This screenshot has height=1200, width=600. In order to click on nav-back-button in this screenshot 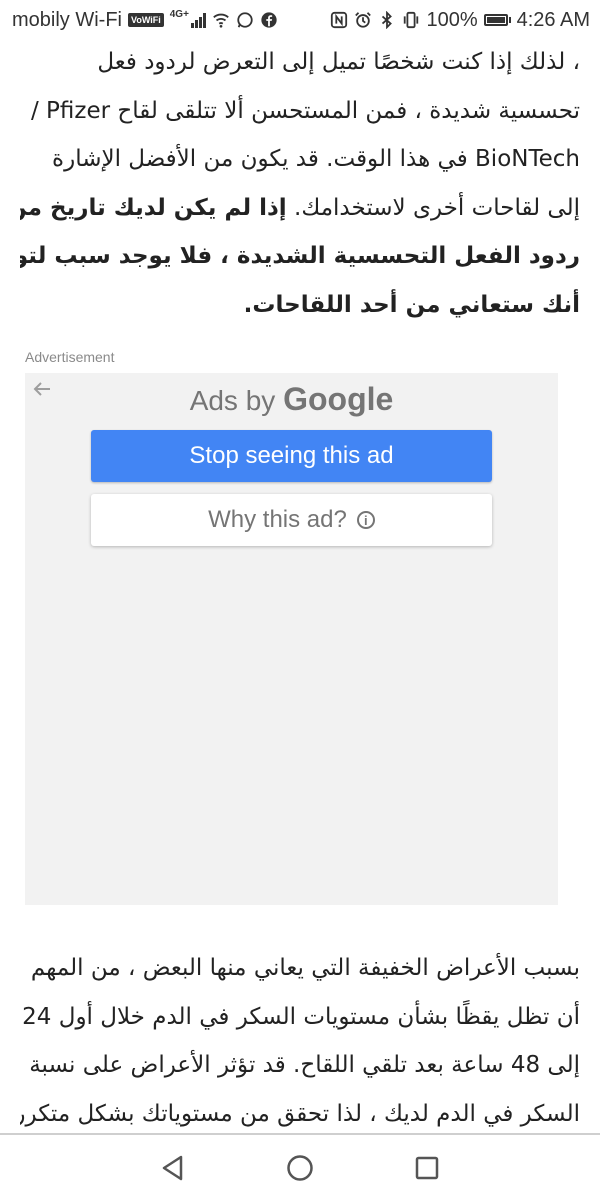, I will do `click(173, 1168)`.